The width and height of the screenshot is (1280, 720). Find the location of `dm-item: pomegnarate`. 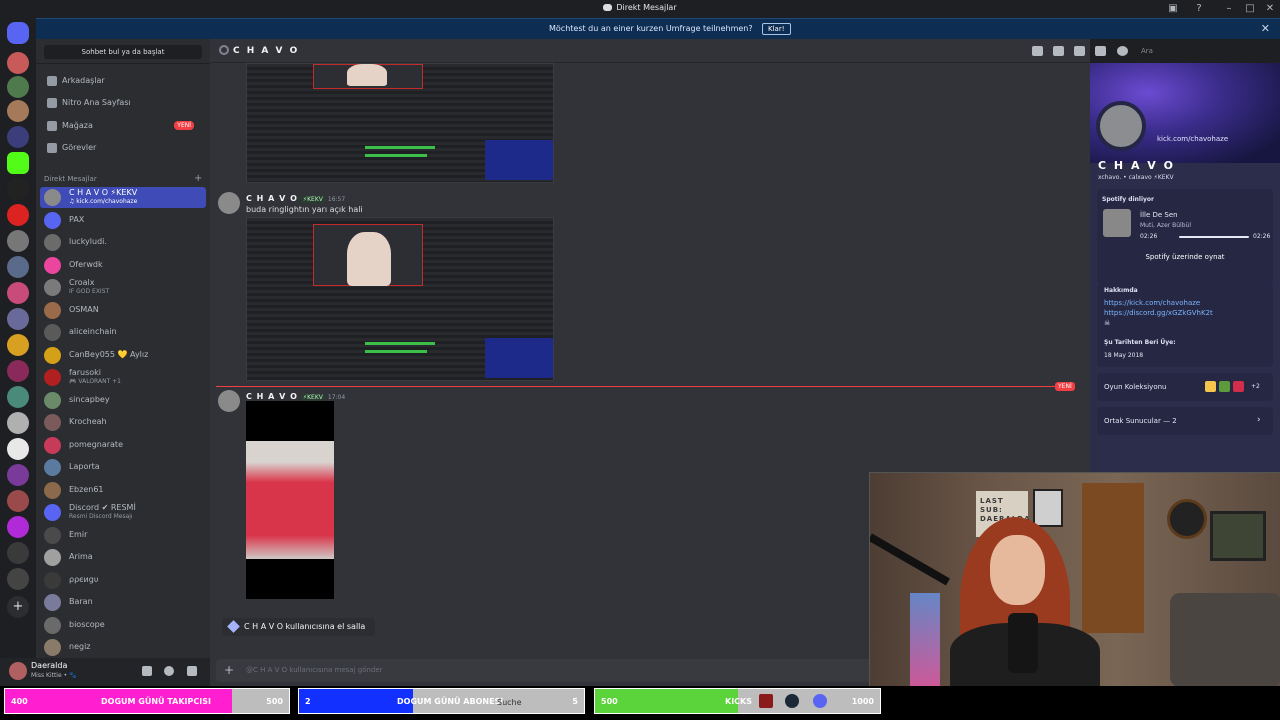

dm-item: pomegnarate is located at coordinates (123, 445).